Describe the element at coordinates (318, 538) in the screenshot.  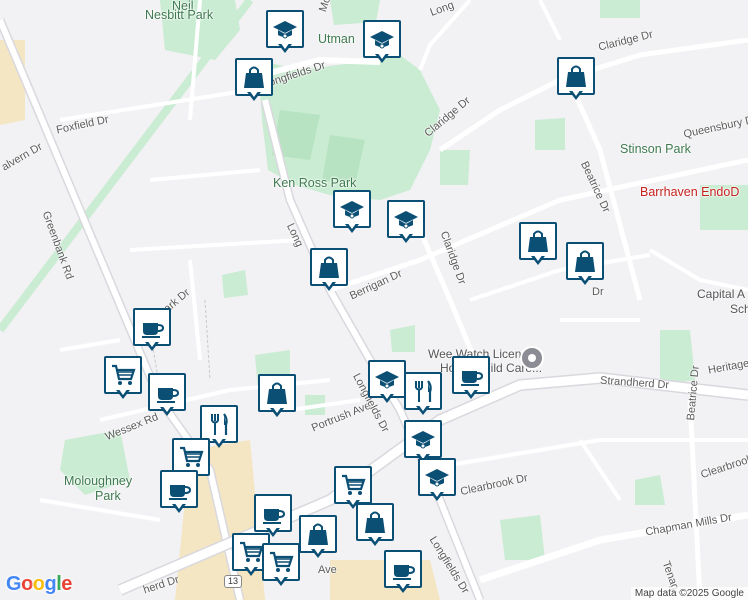
I see `shopping-marker-south` at that location.